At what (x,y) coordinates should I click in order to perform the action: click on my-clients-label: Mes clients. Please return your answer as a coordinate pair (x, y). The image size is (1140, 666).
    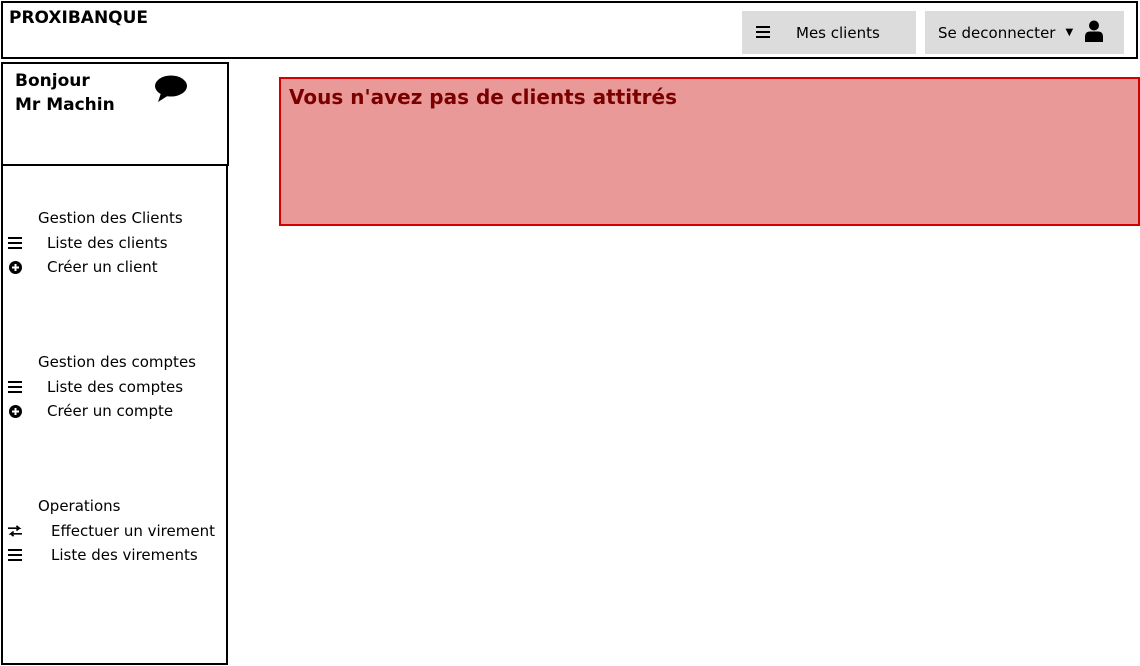
    Looking at the image, I should click on (838, 32).